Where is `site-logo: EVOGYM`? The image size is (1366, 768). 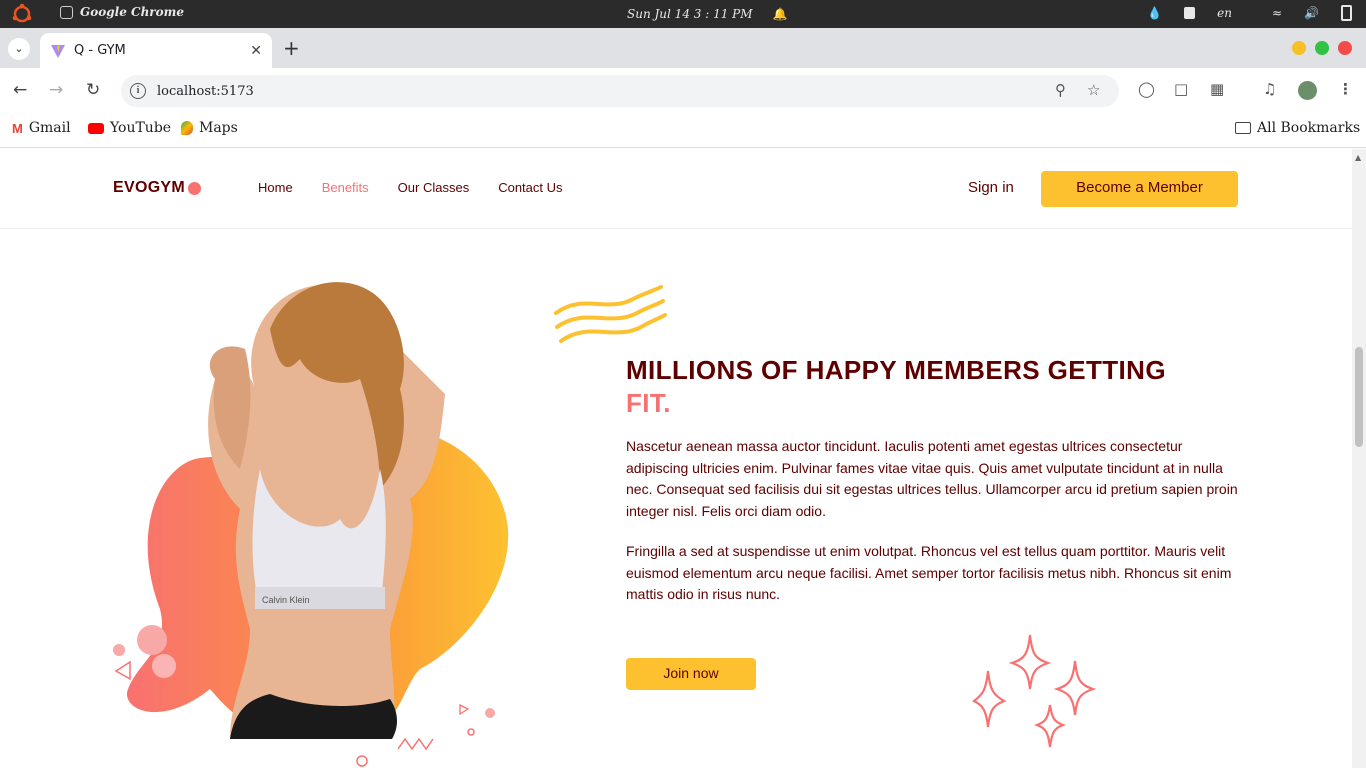 site-logo: EVOGYM is located at coordinates (149, 188).